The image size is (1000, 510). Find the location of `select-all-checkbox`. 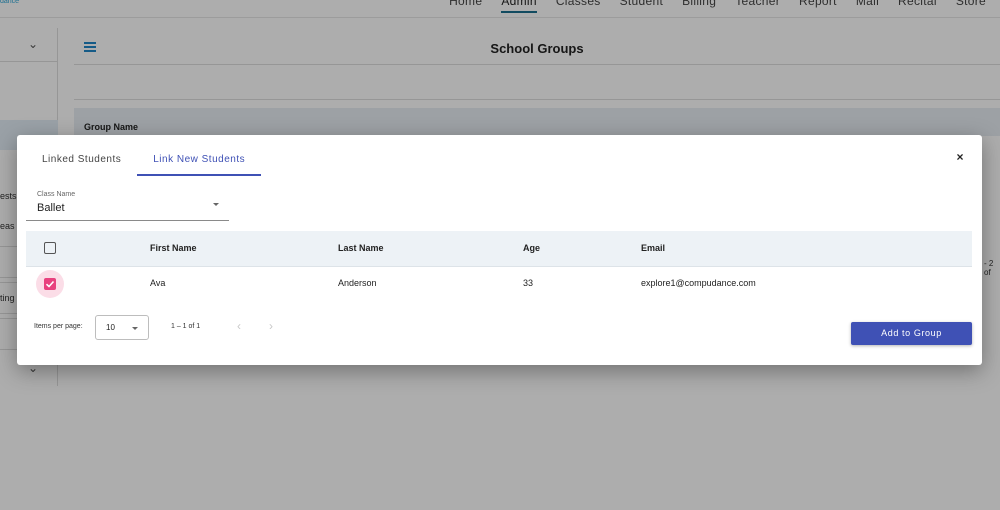

select-all-checkbox is located at coordinates (50, 248).